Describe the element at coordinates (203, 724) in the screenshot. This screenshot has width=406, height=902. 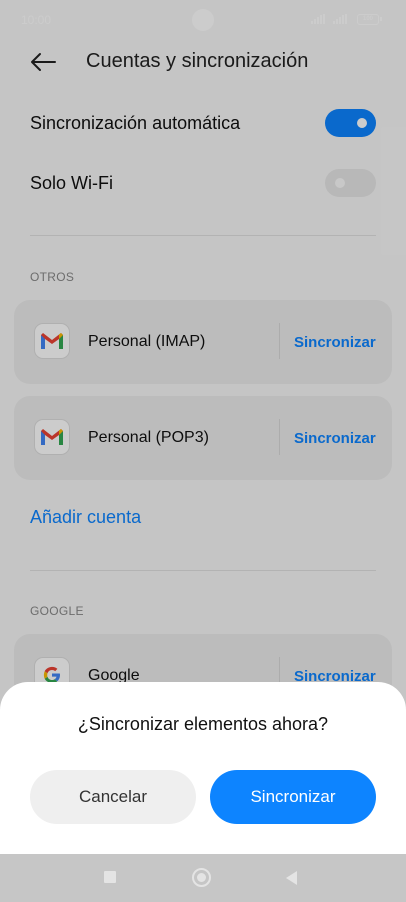
I see `dialog-question: ¿Sincronizar elementos ahora?` at that location.